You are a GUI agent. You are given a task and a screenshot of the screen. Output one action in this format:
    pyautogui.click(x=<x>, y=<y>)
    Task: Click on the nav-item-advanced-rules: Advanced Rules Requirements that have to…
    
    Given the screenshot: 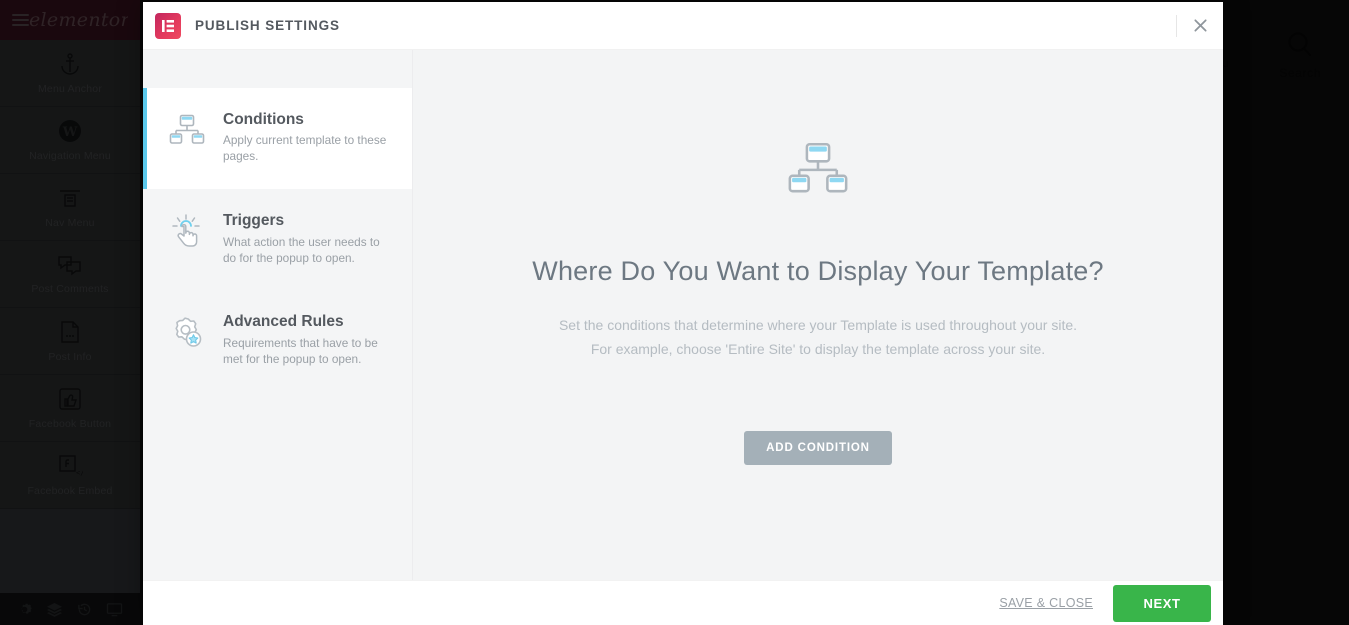 What is the action you would take?
    pyautogui.click(x=277, y=340)
    